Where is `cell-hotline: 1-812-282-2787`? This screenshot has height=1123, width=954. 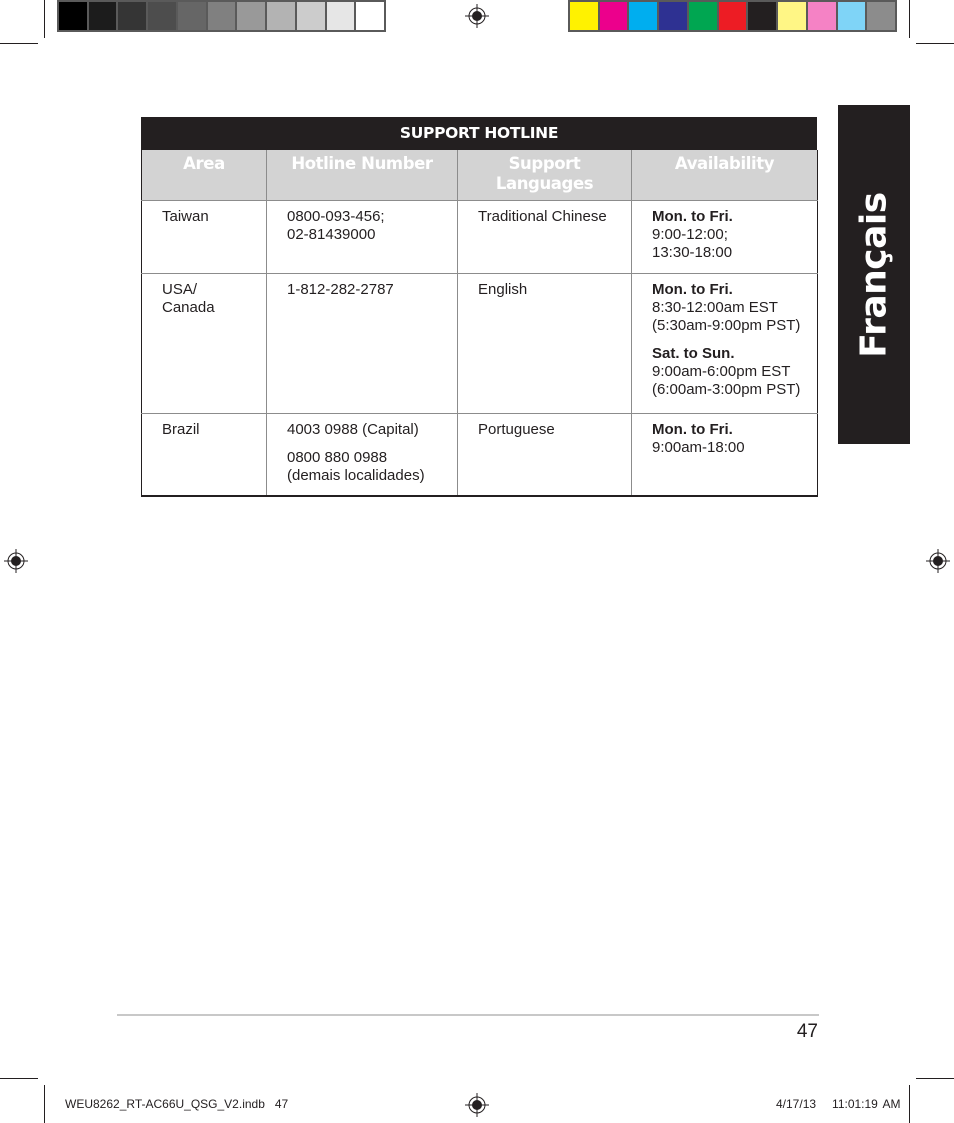
cell-hotline: 1-812-282-2787 is located at coordinates (362, 343).